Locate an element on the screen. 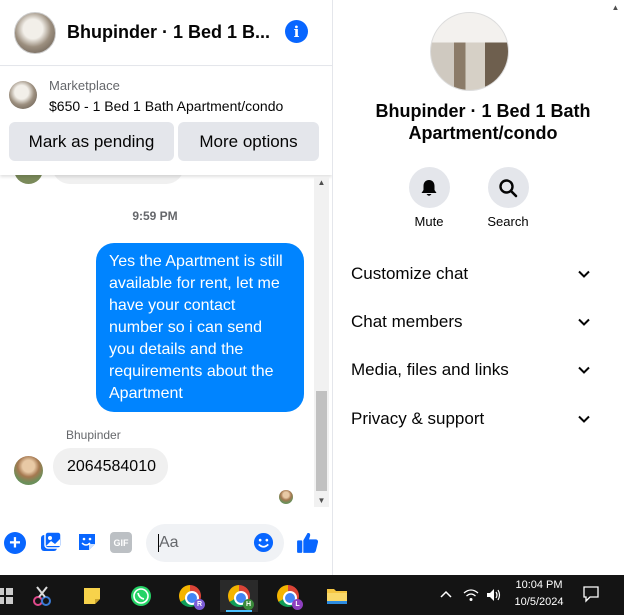  section-label: Privacy & support is located at coordinates (418, 418).